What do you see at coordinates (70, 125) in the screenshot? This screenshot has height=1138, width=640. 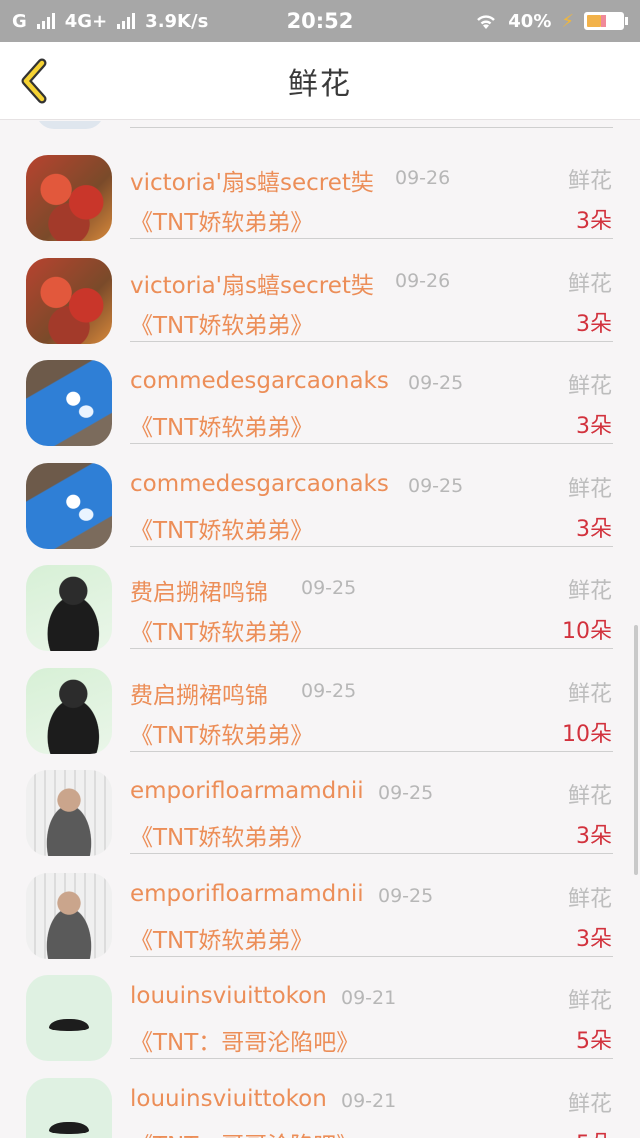 I see `avatar-partial` at bounding box center [70, 125].